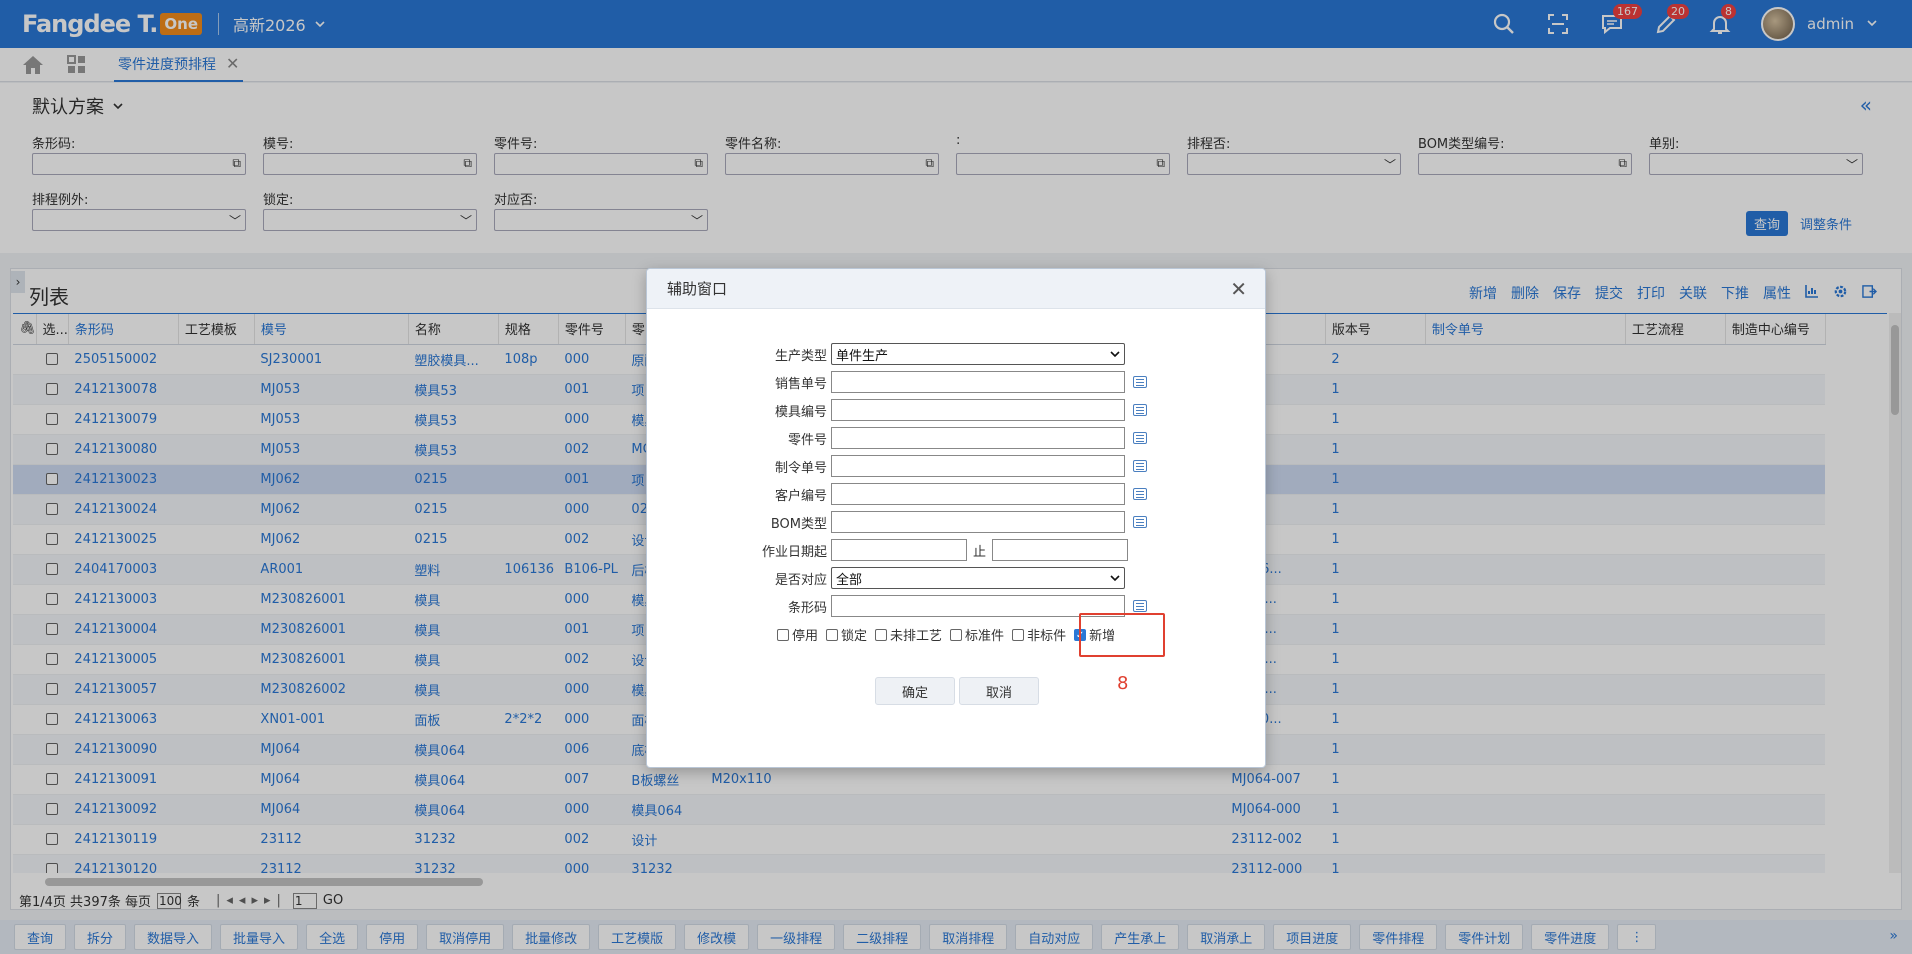 Image resolution: width=1912 pixels, height=954 pixels. I want to click on cancel-button: 取消, so click(999, 691).